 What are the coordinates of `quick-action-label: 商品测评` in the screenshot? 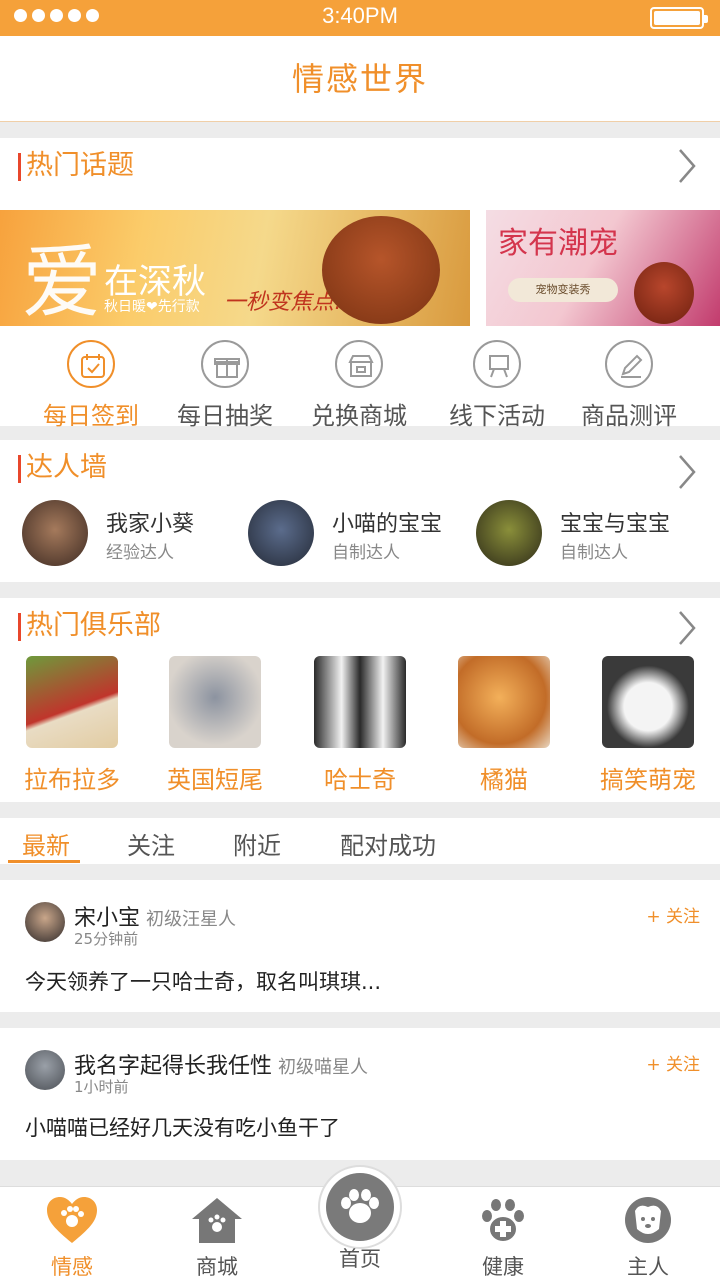 It's located at (629, 416).